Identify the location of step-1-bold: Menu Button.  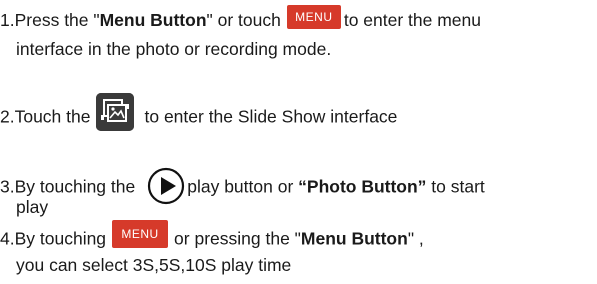
(153, 20).